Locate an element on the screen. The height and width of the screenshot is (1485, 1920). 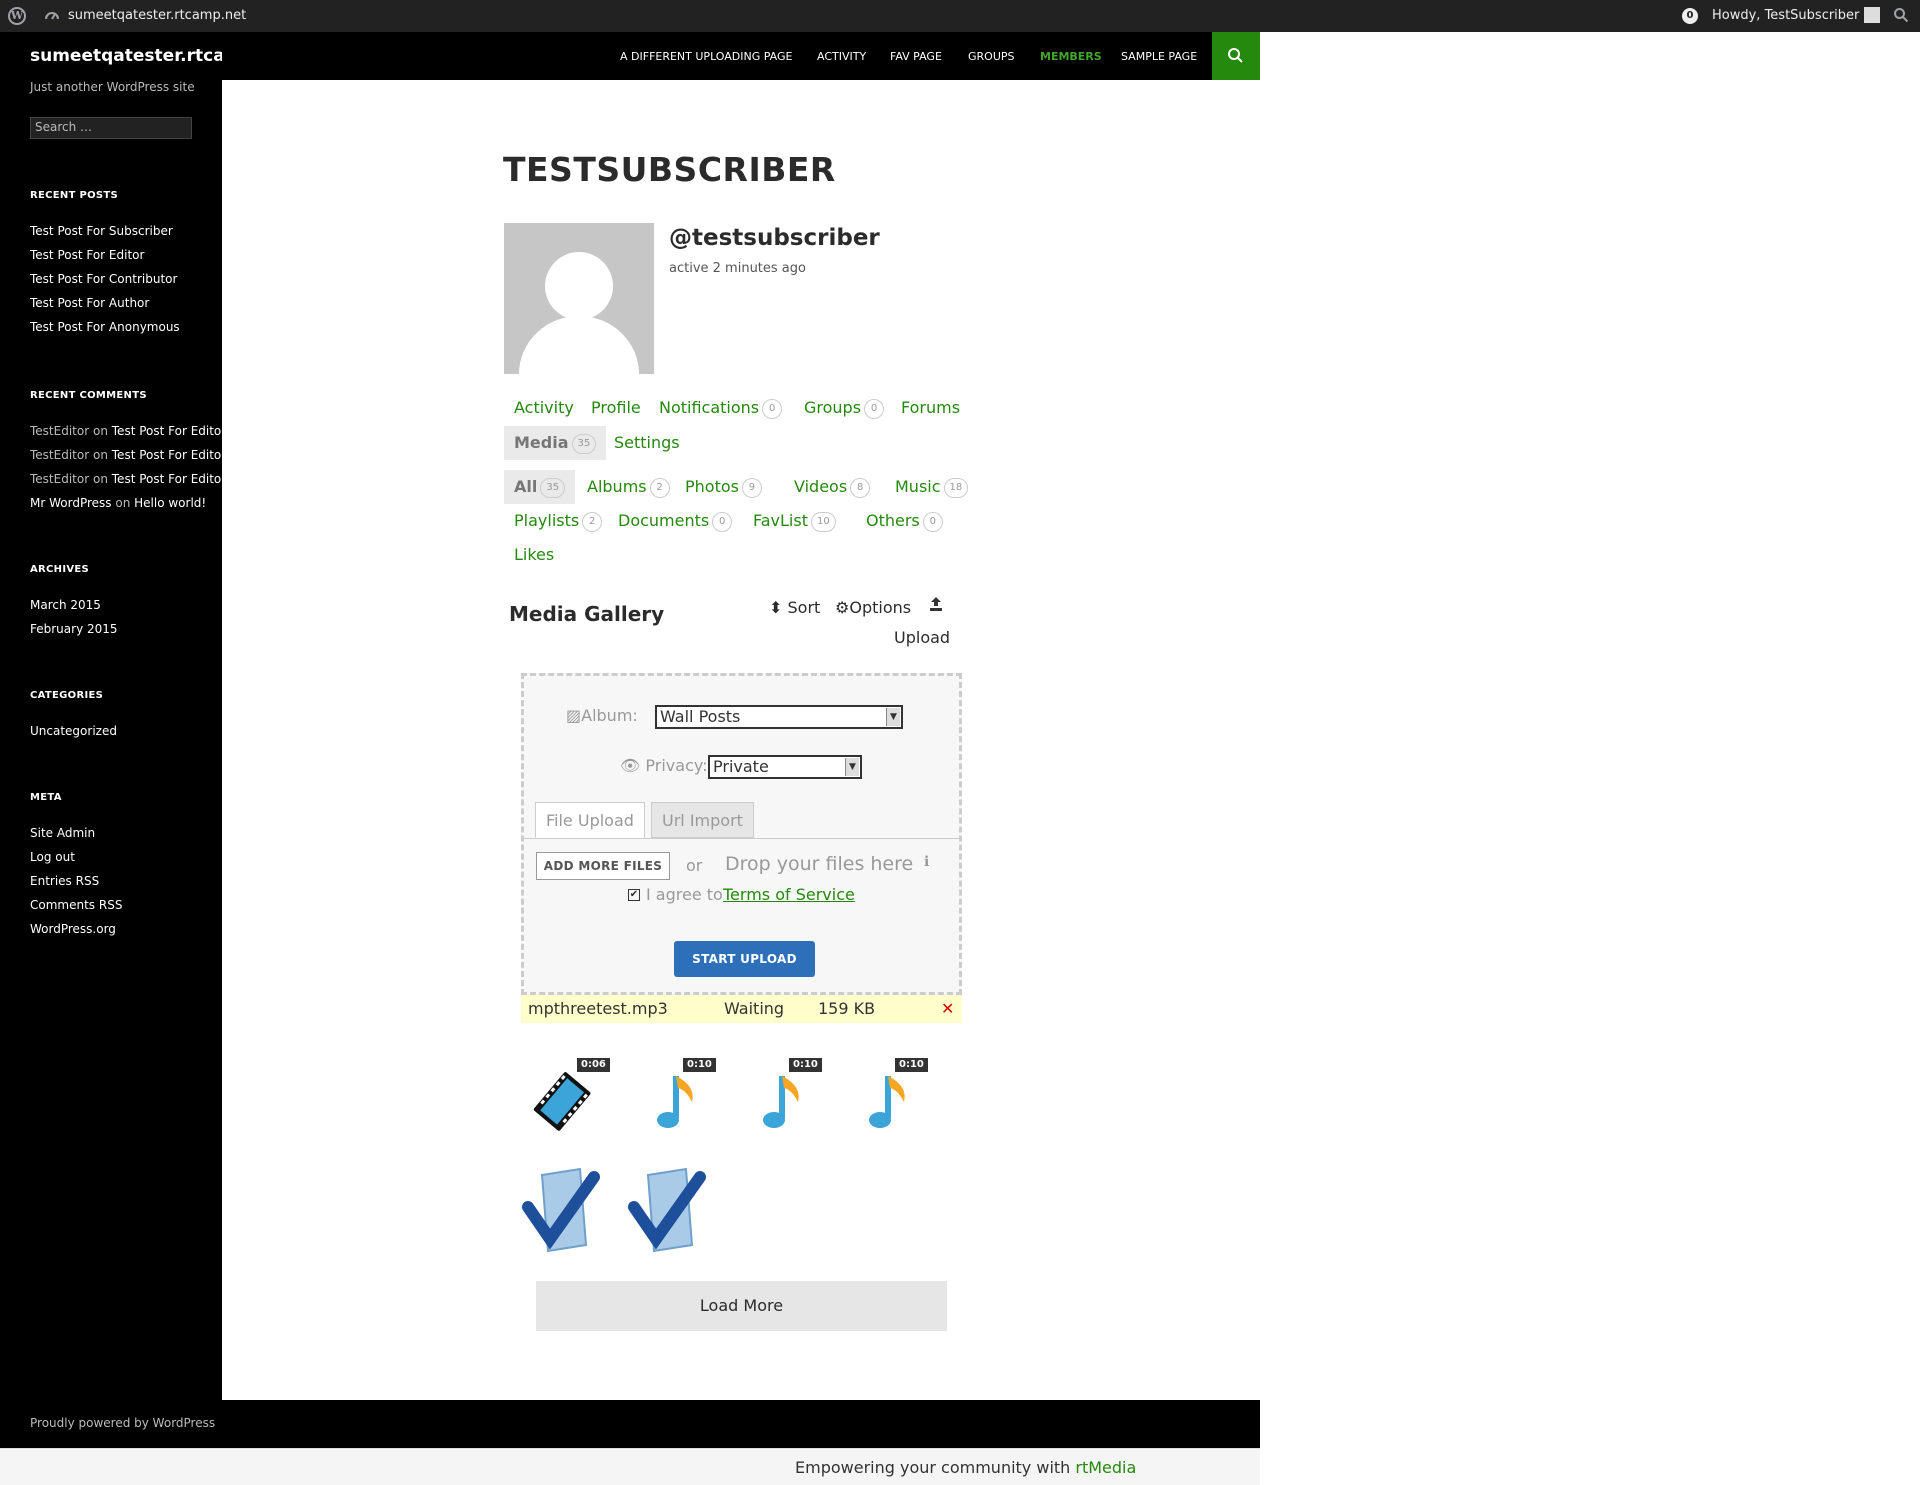
album-label-text: Album: is located at coordinates (609, 715).